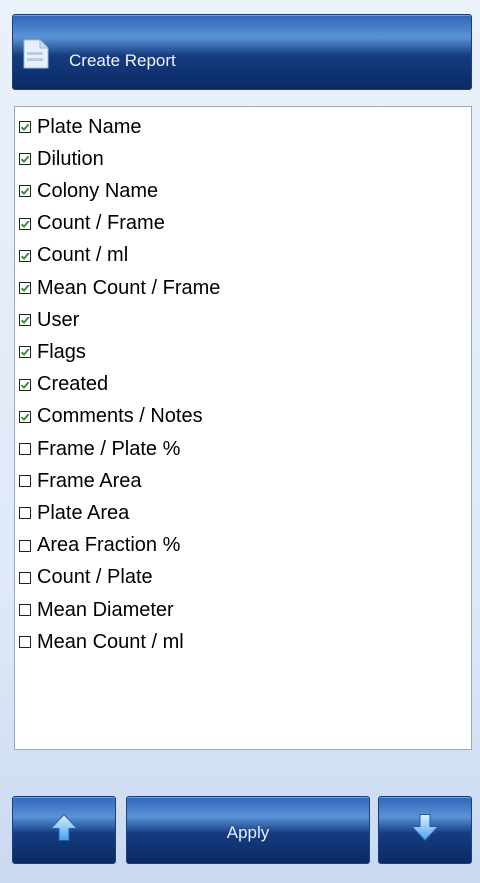 The height and width of the screenshot is (883, 480). I want to click on move-up-button, so click(64, 830).